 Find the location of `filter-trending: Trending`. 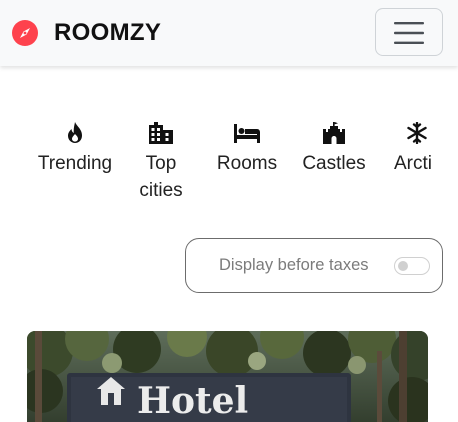

filter-trending: Trending is located at coordinates (75, 149).